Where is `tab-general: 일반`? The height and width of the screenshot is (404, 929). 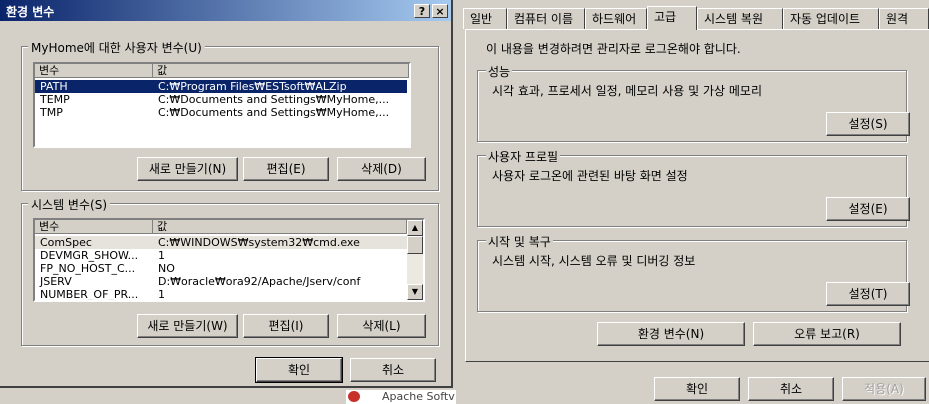
tab-general: 일반 is located at coordinates (485, 18).